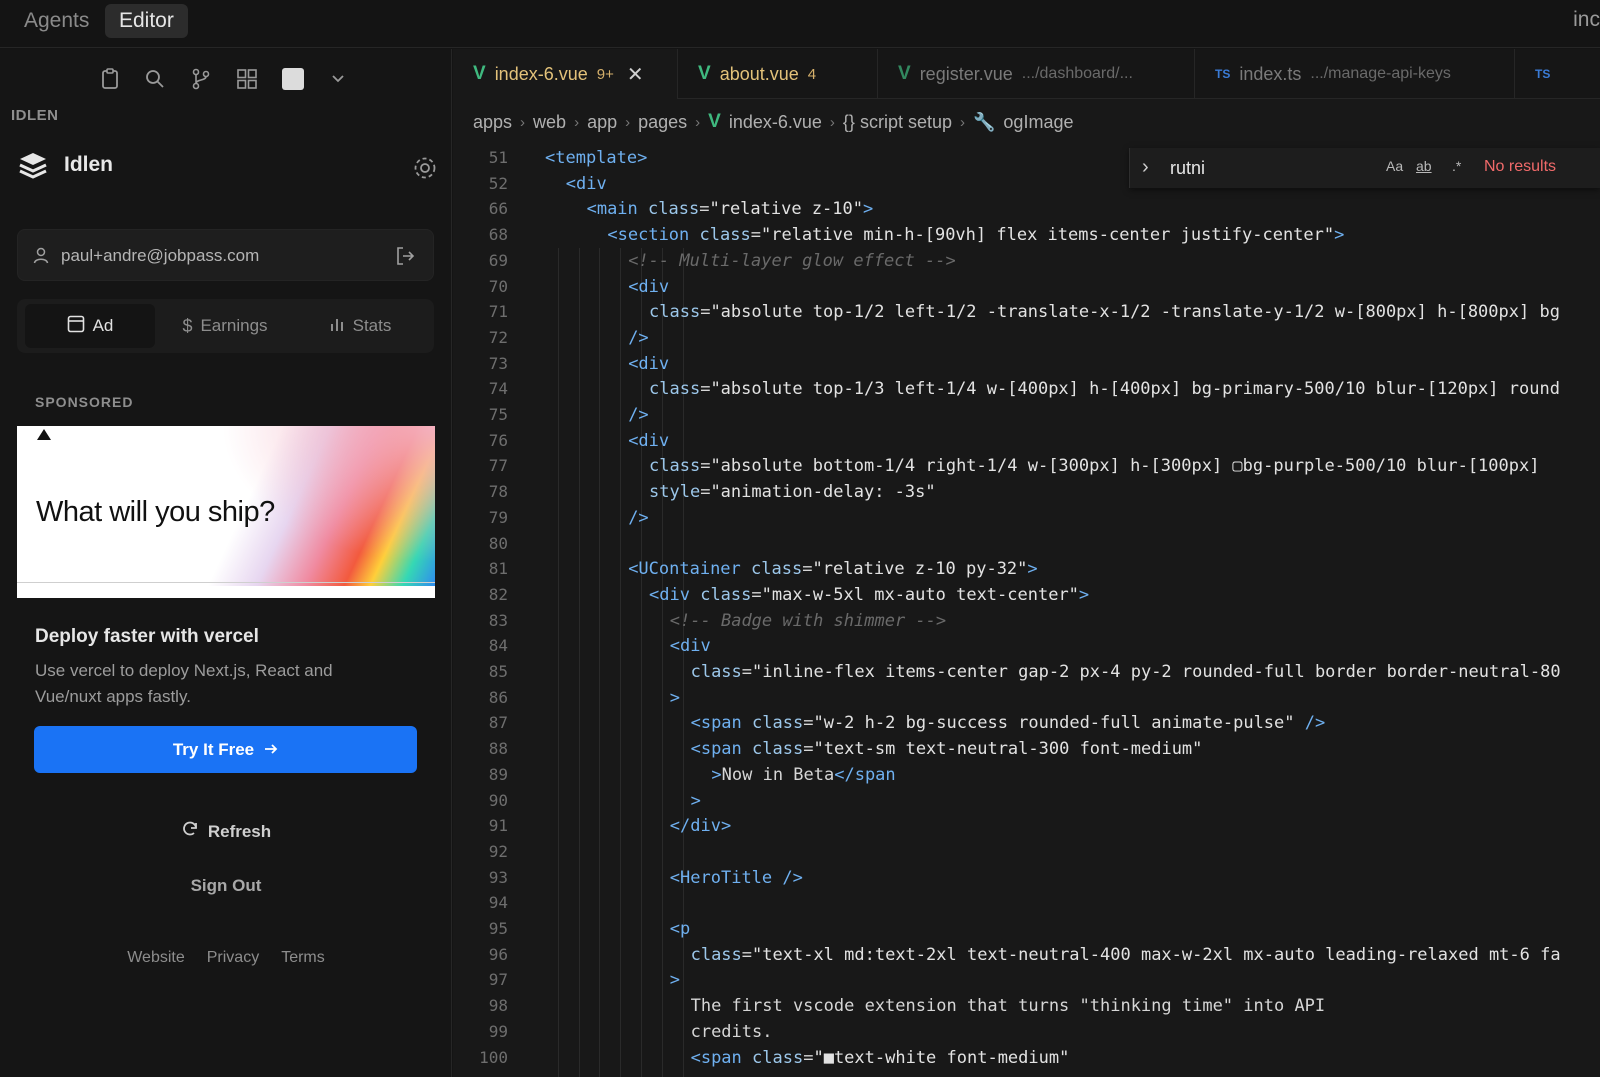 This screenshot has width=1600, height=1077. I want to click on tab-filename: index-6.vue, so click(541, 73).